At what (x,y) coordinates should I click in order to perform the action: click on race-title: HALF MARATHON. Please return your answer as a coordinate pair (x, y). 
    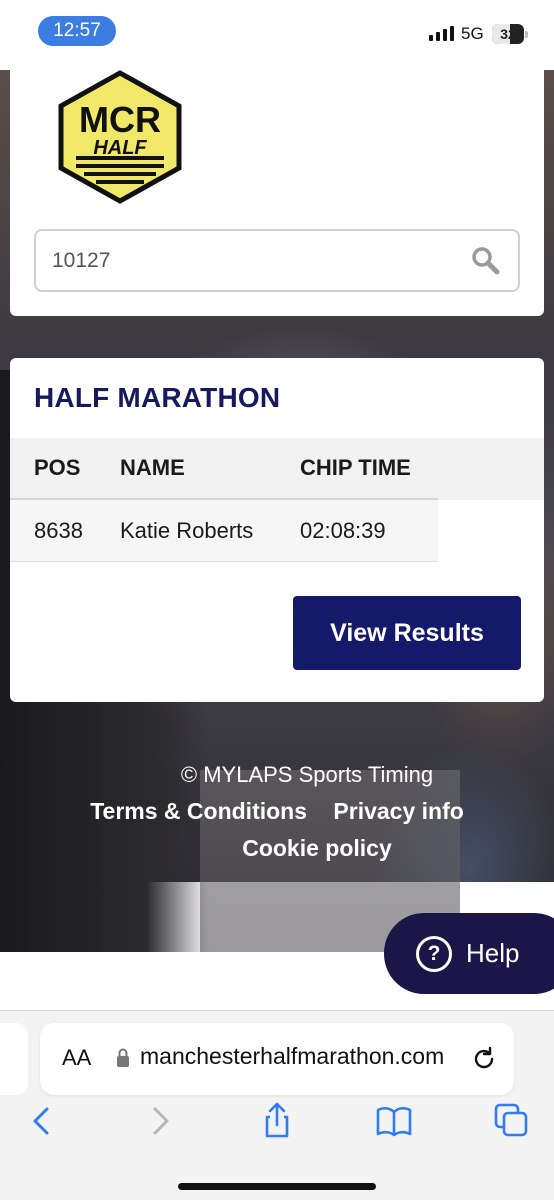
    Looking at the image, I should click on (157, 397).